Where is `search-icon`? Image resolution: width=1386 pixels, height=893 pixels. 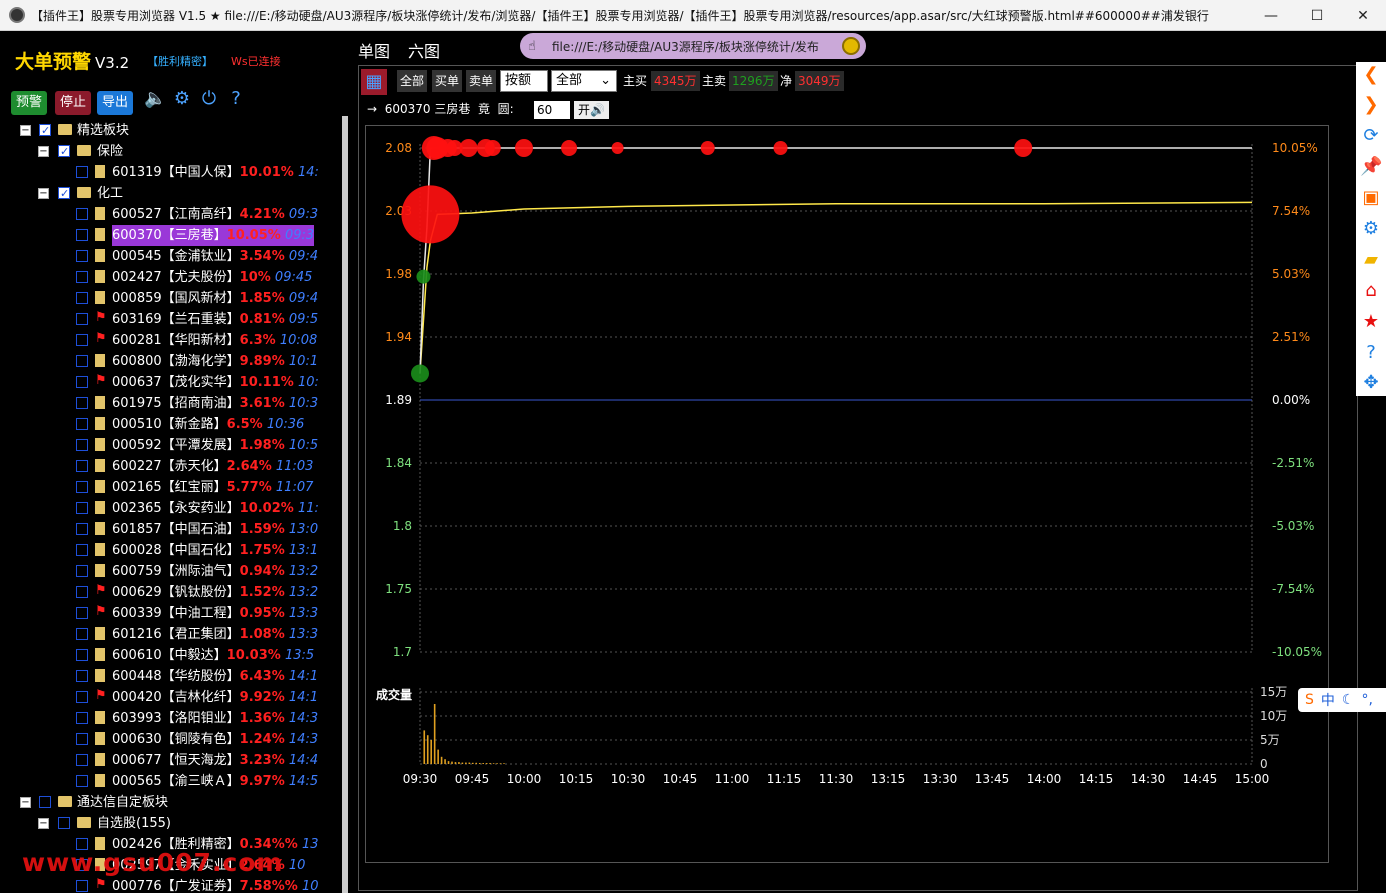 search-icon is located at coordinates (851, 46).